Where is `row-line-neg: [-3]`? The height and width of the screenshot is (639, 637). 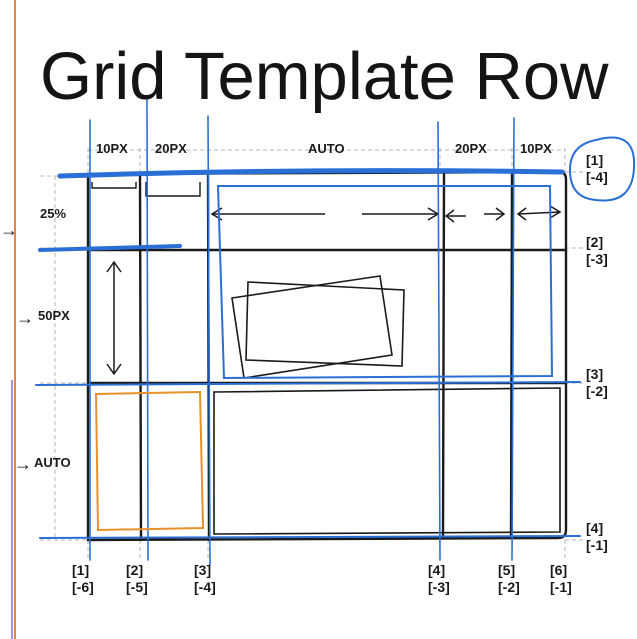
row-line-neg: [-3] is located at coordinates (597, 259).